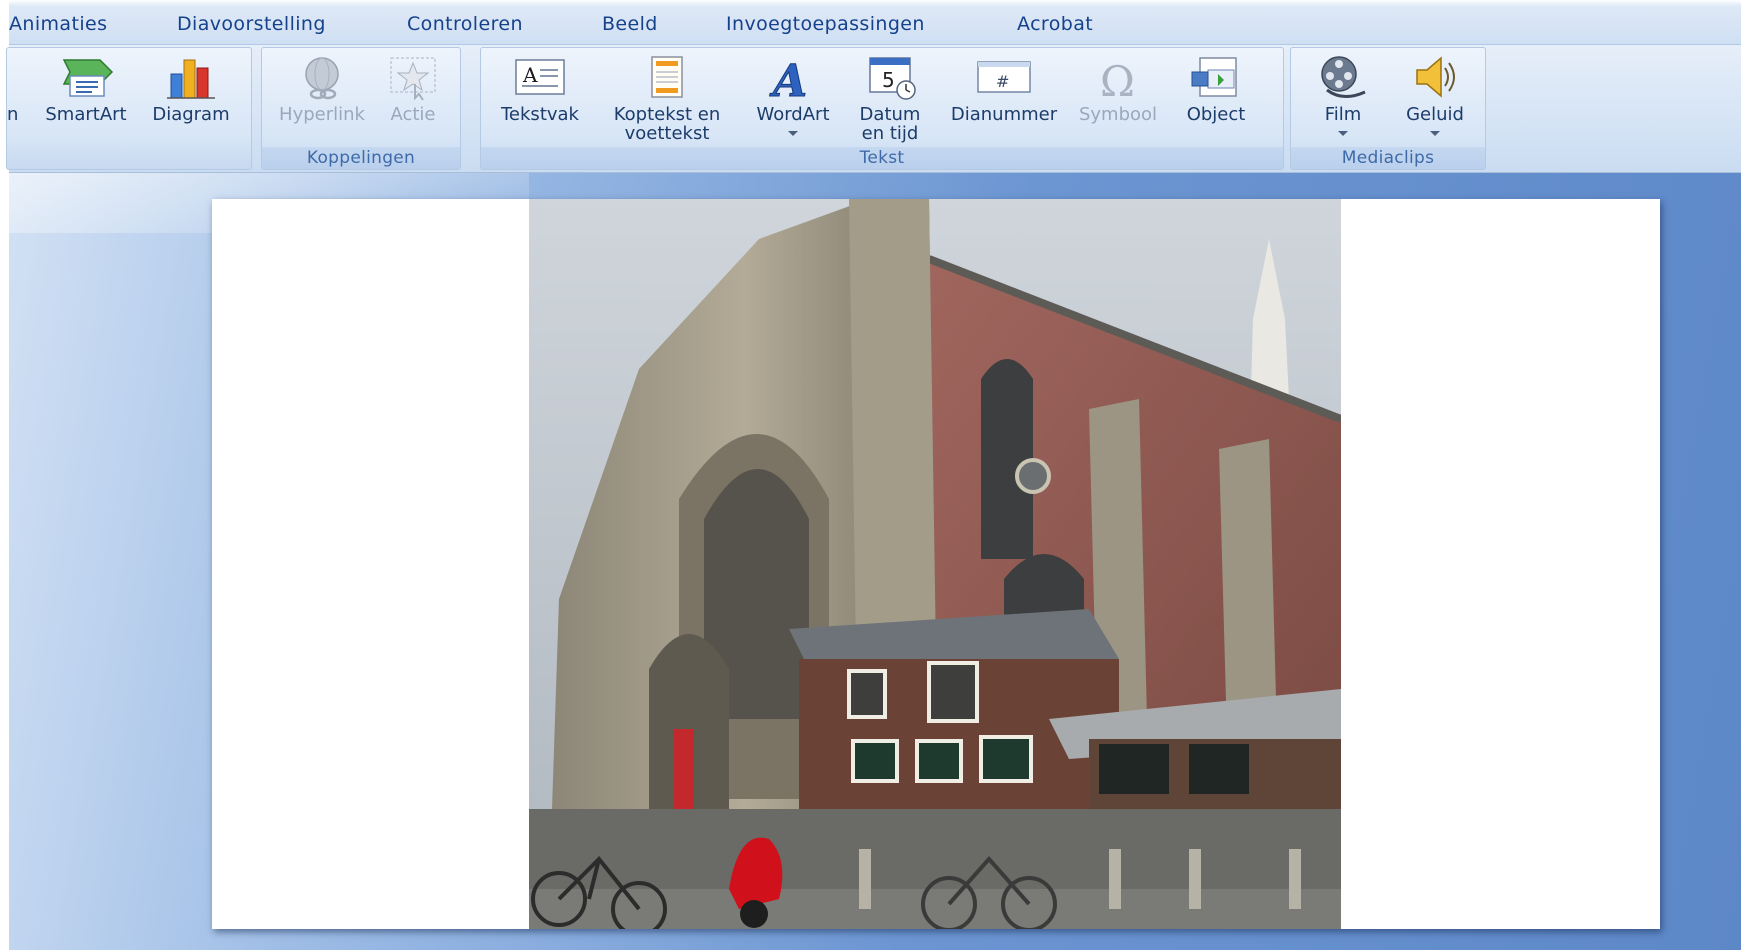  I want to click on group-illustrations: n SmartArt Diagram, so click(129, 108).